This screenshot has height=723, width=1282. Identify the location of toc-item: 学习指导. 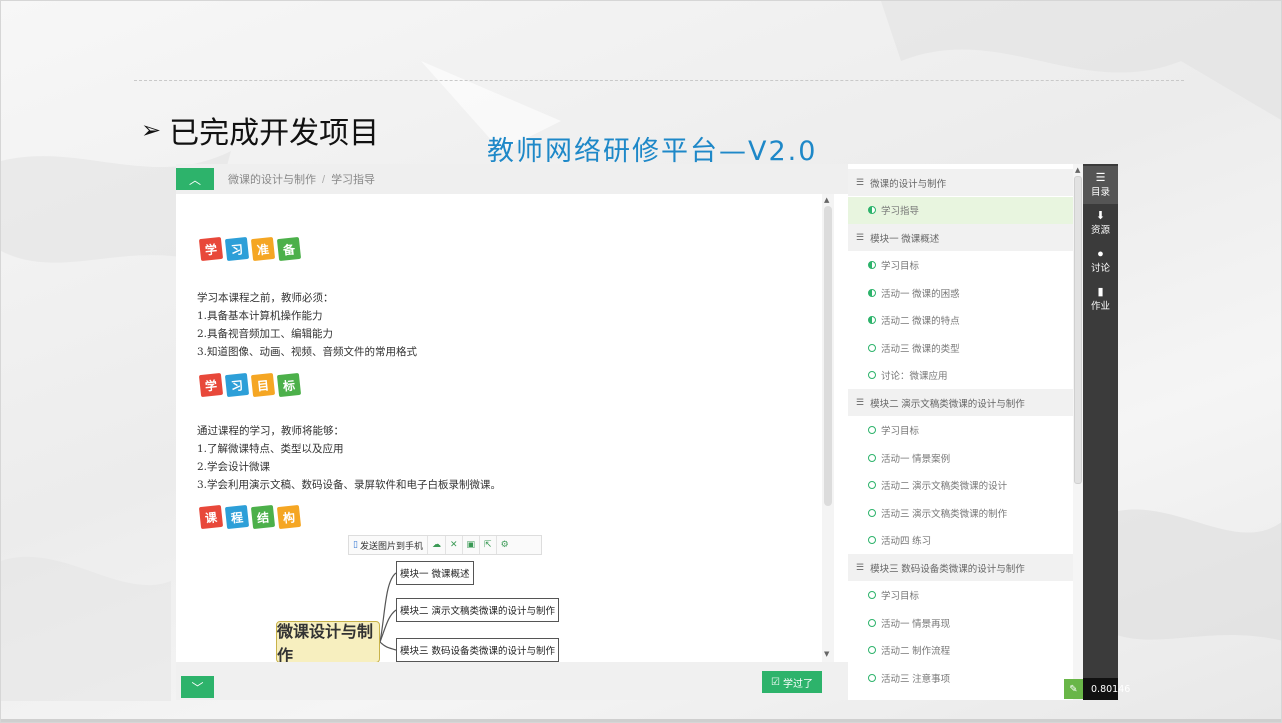
(960, 210).